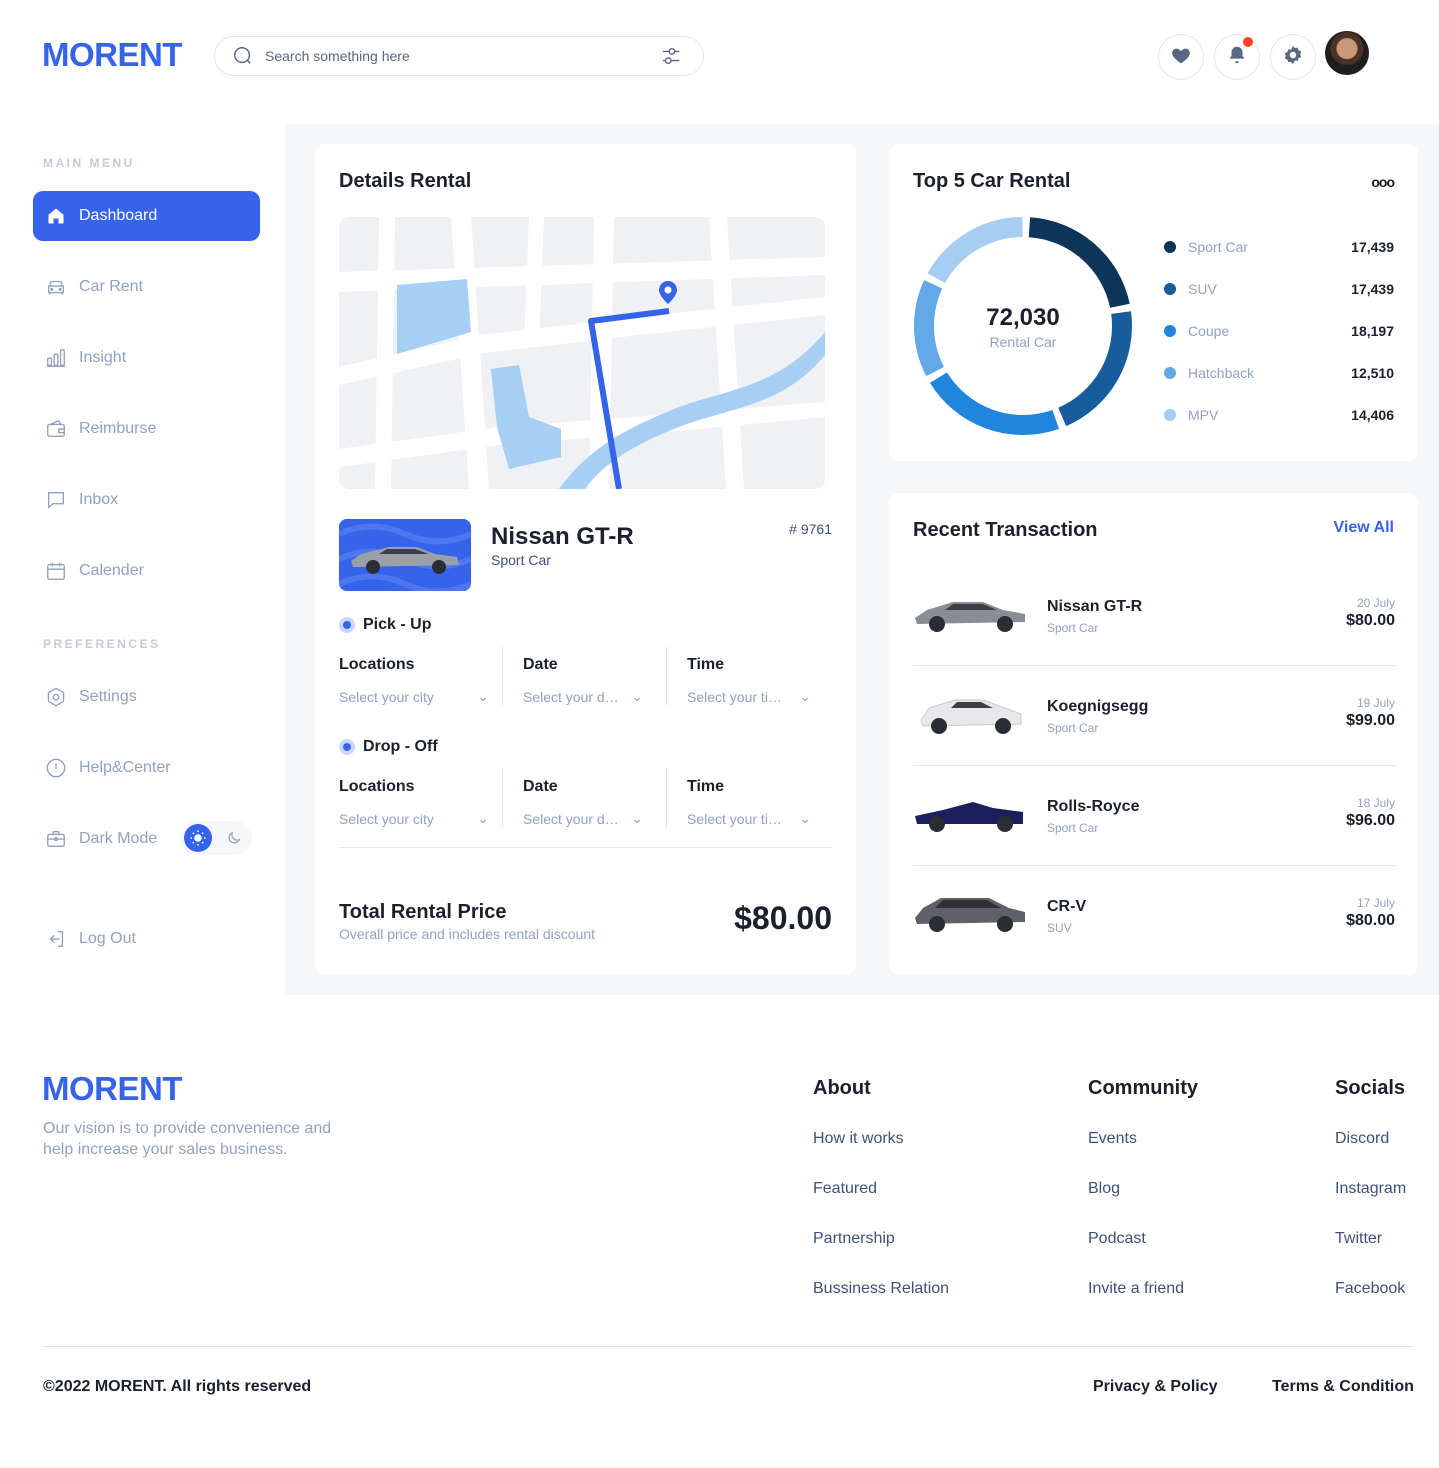  Describe the element at coordinates (1143, 1205) in the screenshot. I see `footer-link: Blog` at that location.